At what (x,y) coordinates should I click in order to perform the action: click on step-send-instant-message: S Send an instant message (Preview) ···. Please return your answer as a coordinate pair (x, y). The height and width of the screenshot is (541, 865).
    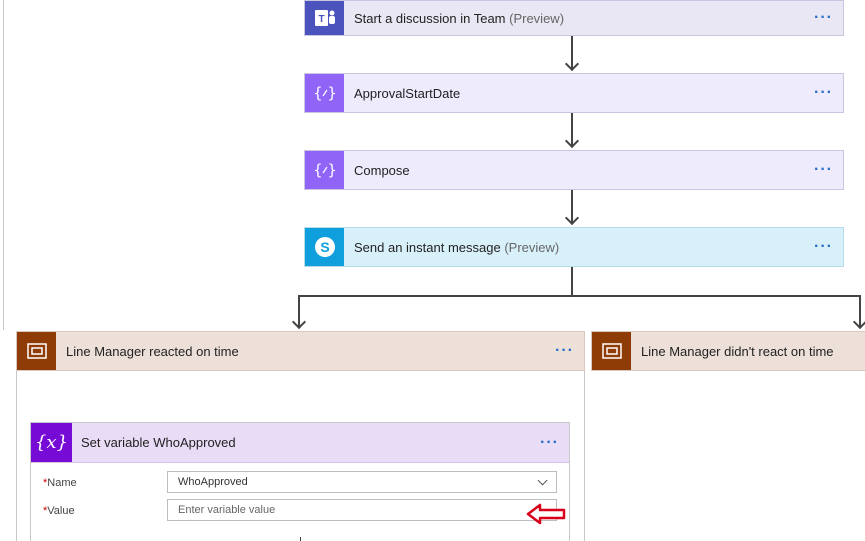
    Looking at the image, I should click on (574, 247).